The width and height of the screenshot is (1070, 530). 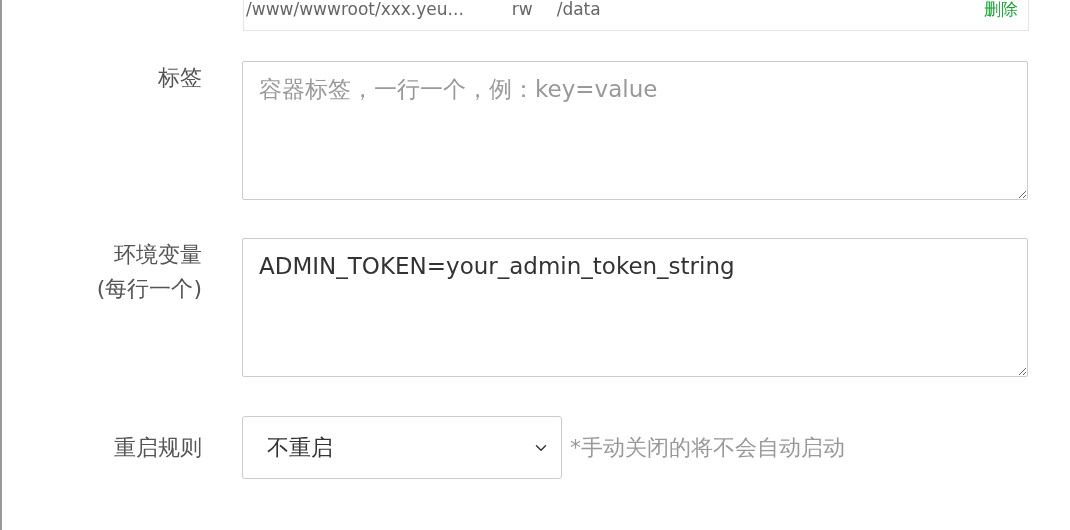 What do you see at coordinates (402, 447) in the screenshot?
I see `restart-select: 不重启` at bounding box center [402, 447].